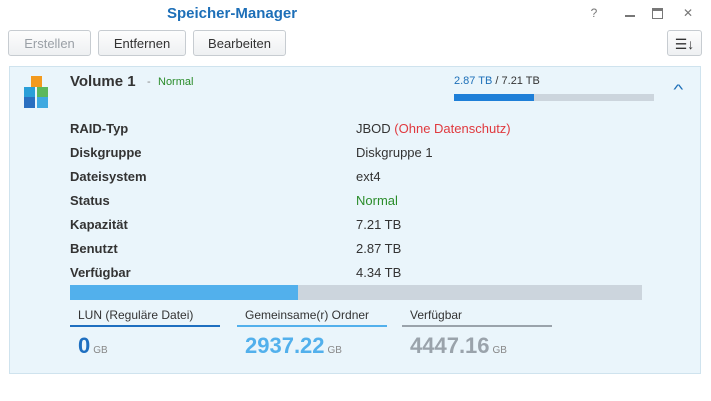 This screenshot has width=711, height=401. Describe the element at coordinates (473, 81) in the screenshot. I see `usage-used: 2.87 TB` at that location.